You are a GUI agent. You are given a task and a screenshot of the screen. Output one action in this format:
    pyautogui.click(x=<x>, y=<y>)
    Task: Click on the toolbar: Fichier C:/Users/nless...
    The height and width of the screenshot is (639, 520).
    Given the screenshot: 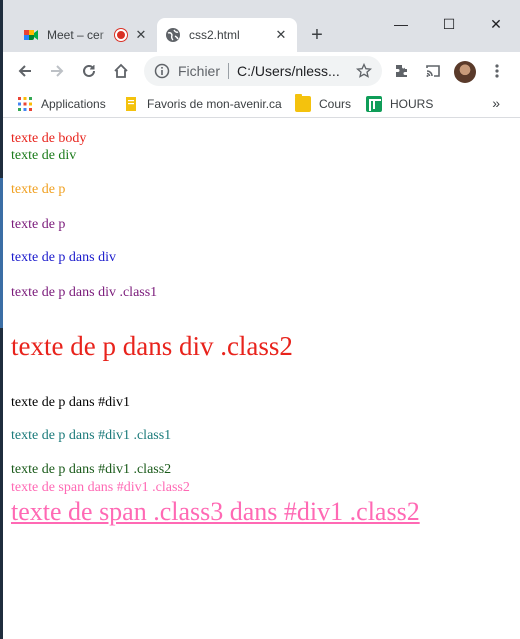 What is the action you would take?
    pyautogui.click(x=261, y=71)
    